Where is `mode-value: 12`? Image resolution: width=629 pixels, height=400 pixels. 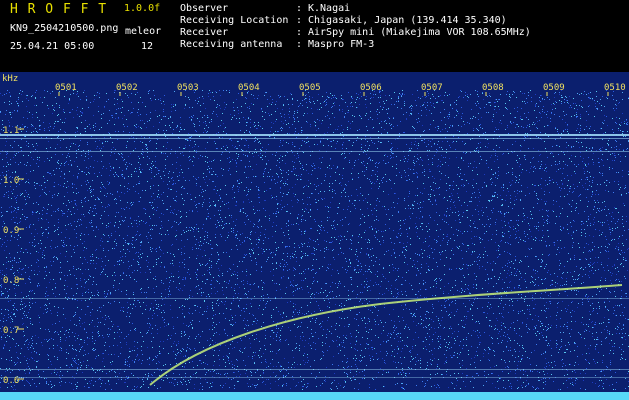
mode-value: 12 is located at coordinates (147, 46).